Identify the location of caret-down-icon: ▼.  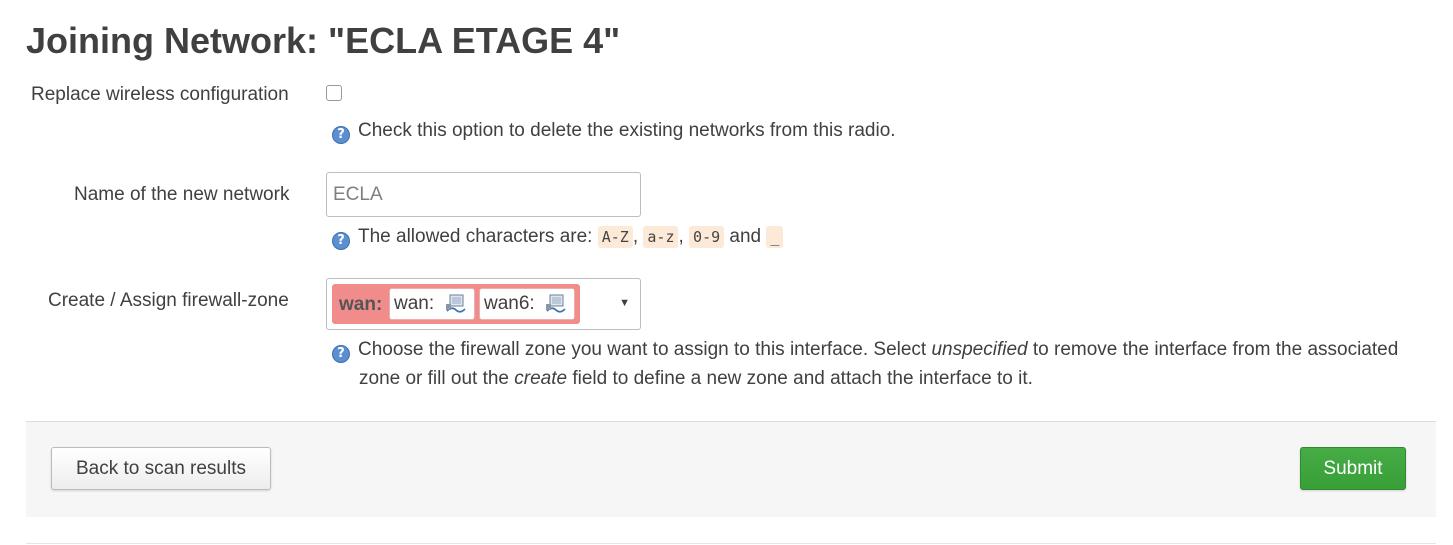
(624, 303).